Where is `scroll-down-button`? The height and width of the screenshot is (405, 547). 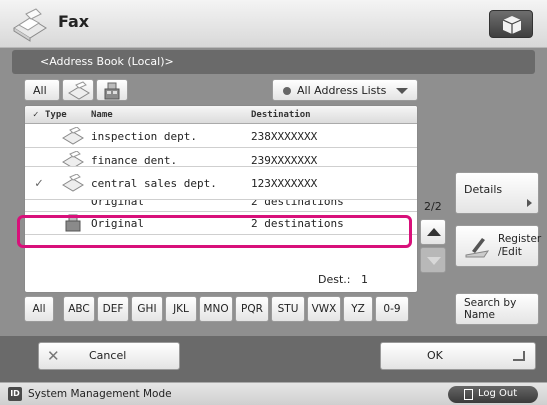 scroll-down-button is located at coordinates (433, 260).